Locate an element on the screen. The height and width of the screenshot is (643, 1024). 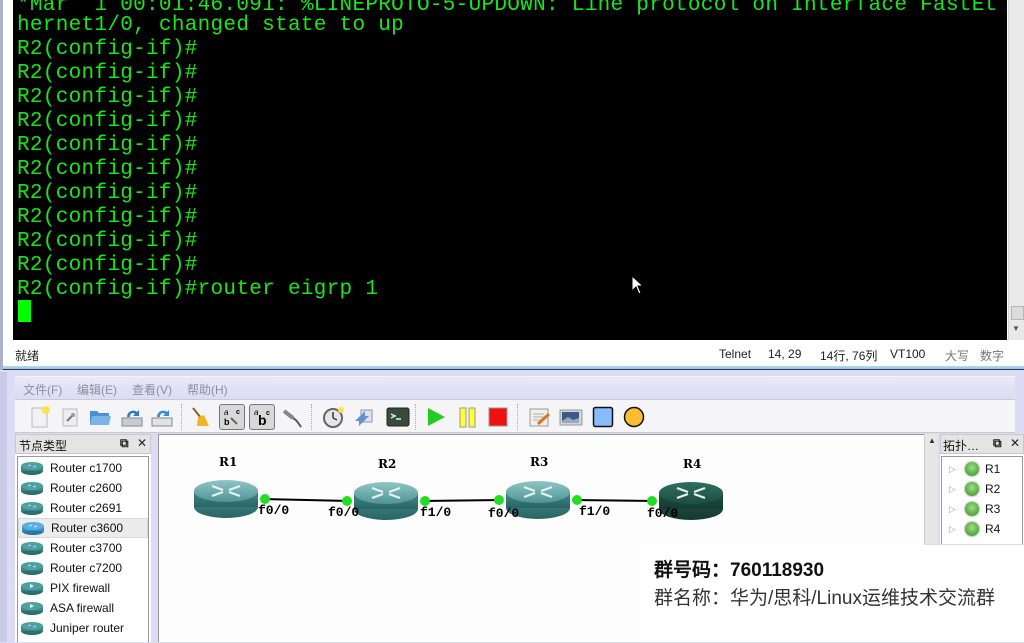
open-config-button is located at coordinates (70, 417).